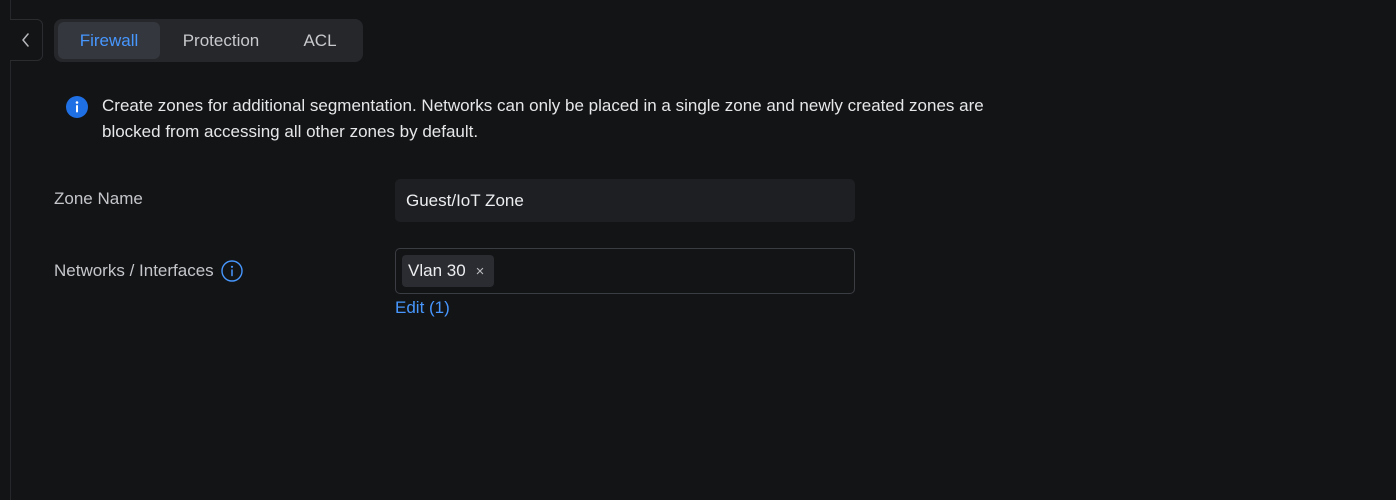 Image resolution: width=1396 pixels, height=500 pixels. What do you see at coordinates (5, 250) in the screenshot?
I see `left-rail` at bounding box center [5, 250].